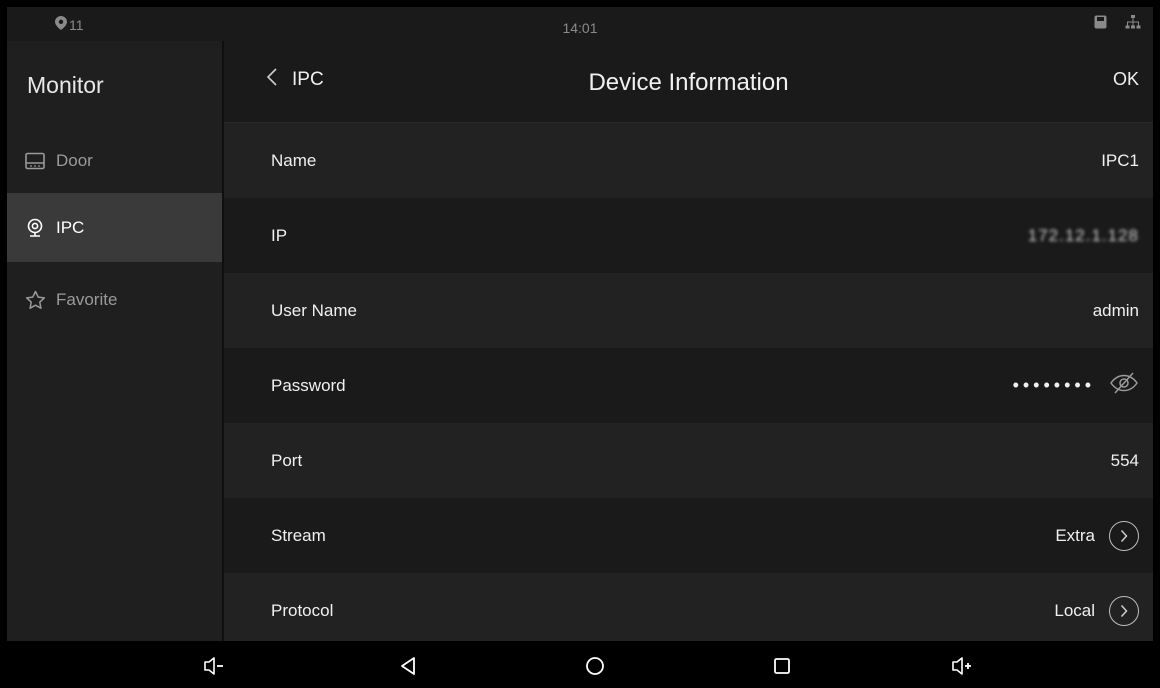 This screenshot has height=688, width=1160. Describe the element at coordinates (688, 460) in the screenshot. I see `field-port: Port 554` at that location.